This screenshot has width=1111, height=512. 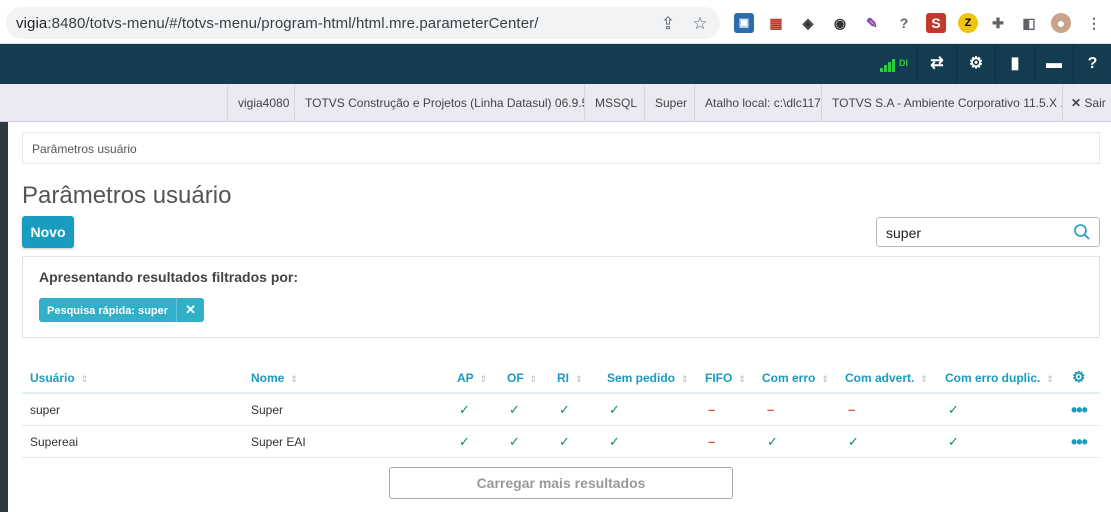 I want to click on extension-shield-icon: ◈, so click(x=808, y=23).